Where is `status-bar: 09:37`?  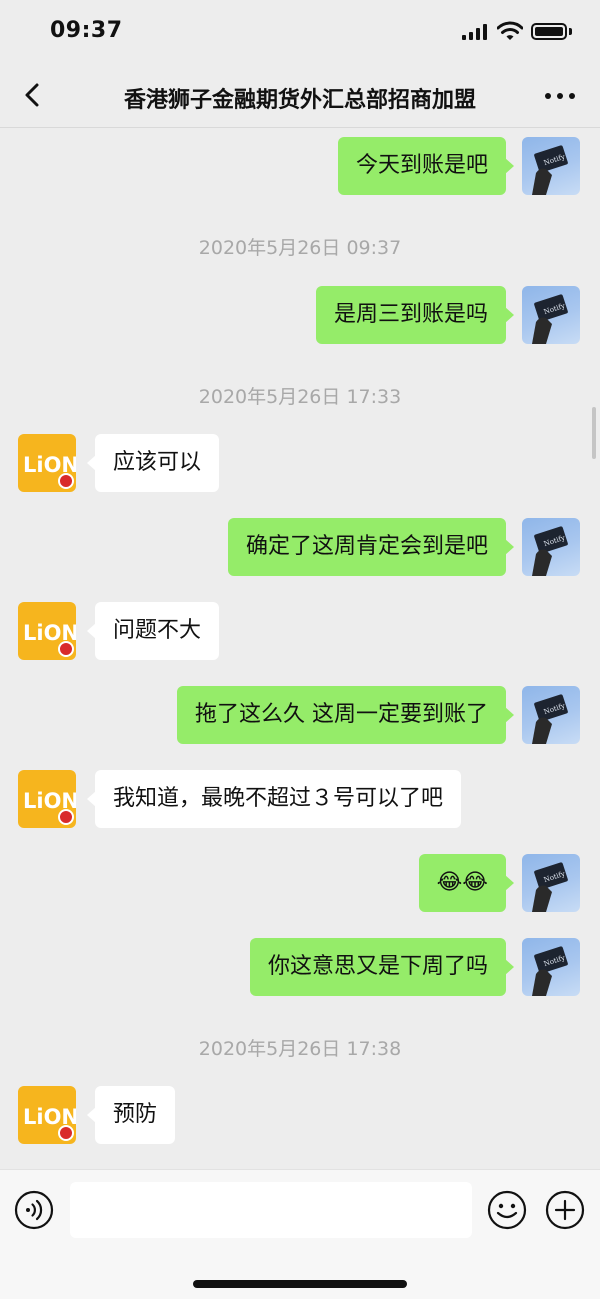
status-bar: 09:37 is located at coordinates (300, 31).